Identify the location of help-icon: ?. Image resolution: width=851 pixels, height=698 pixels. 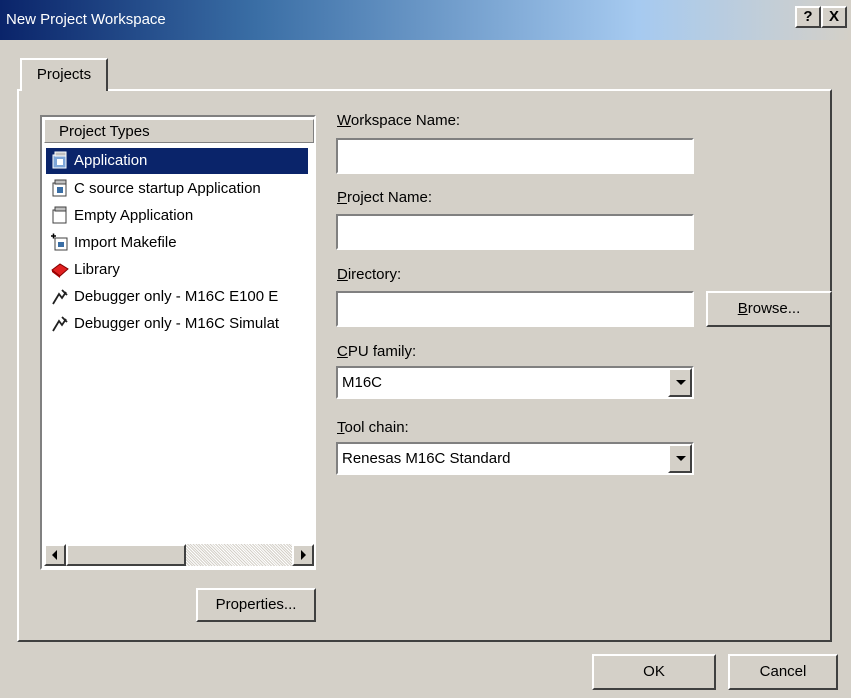
(808, 16).